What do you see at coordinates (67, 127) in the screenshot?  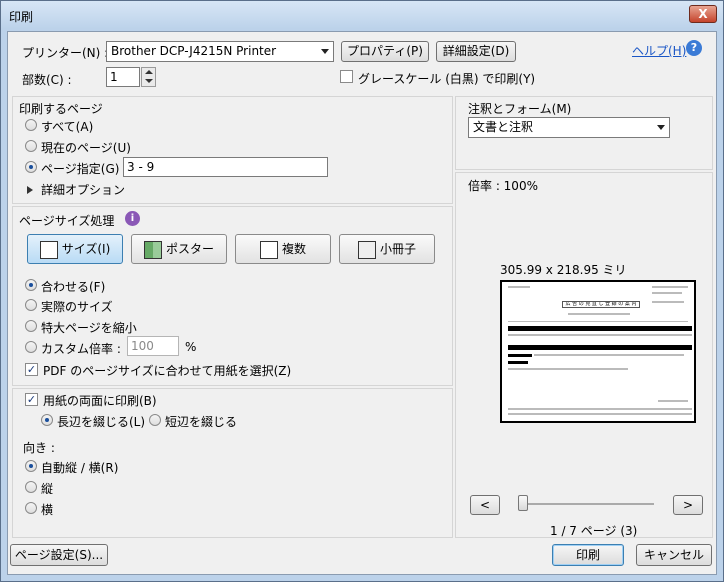 I see `pages-all-label: すべて(A)` at bounding box center [67, 127].